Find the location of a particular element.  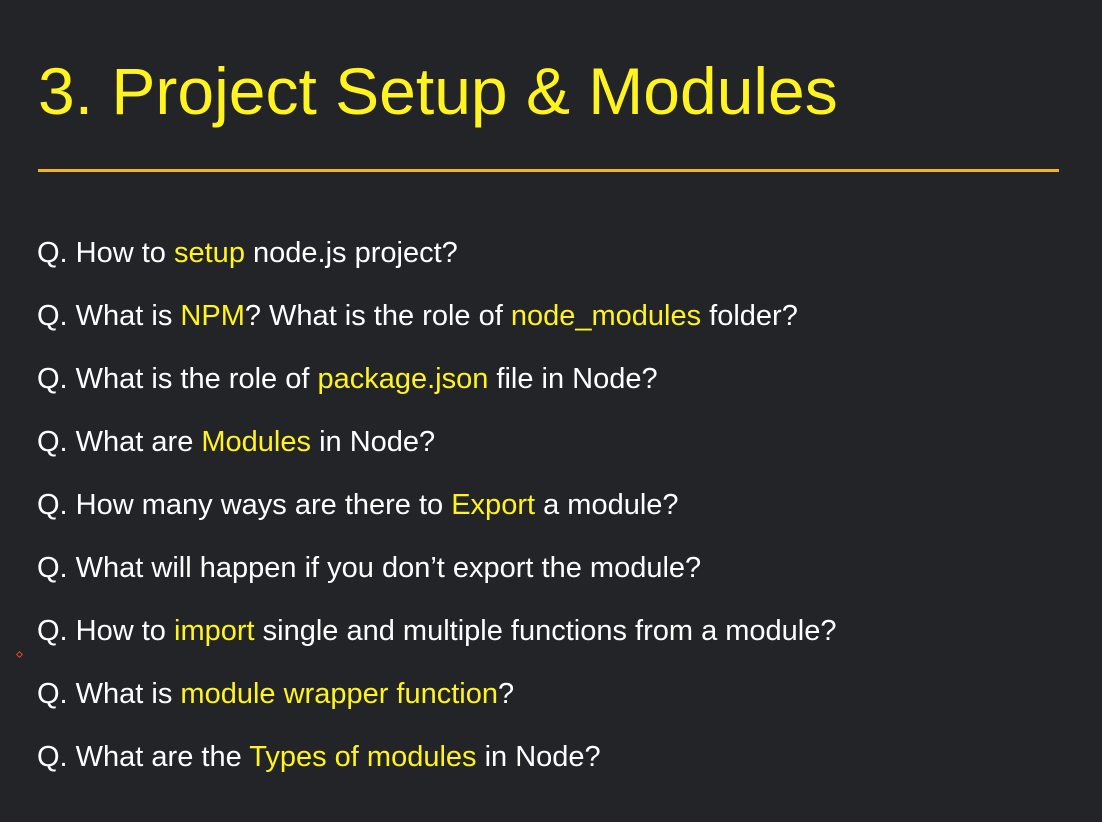

title-underline is located at coordinates (548, 170).